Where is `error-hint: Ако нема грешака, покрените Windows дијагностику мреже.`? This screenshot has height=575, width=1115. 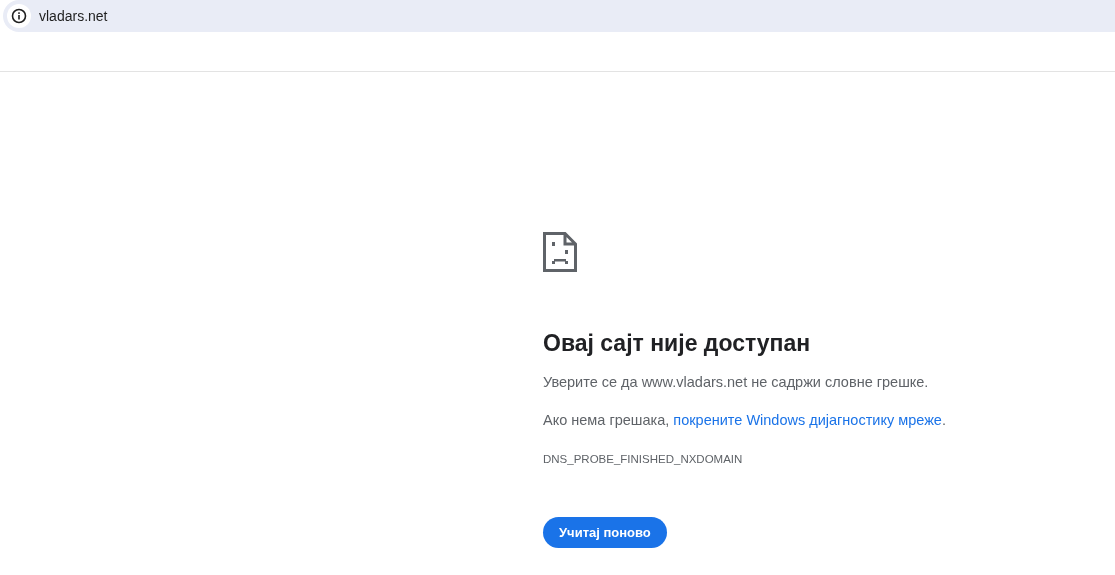 error-hint: Ако нема грешака, покрените Windows дијагностику мреже. is located at coordinates (744, 420).